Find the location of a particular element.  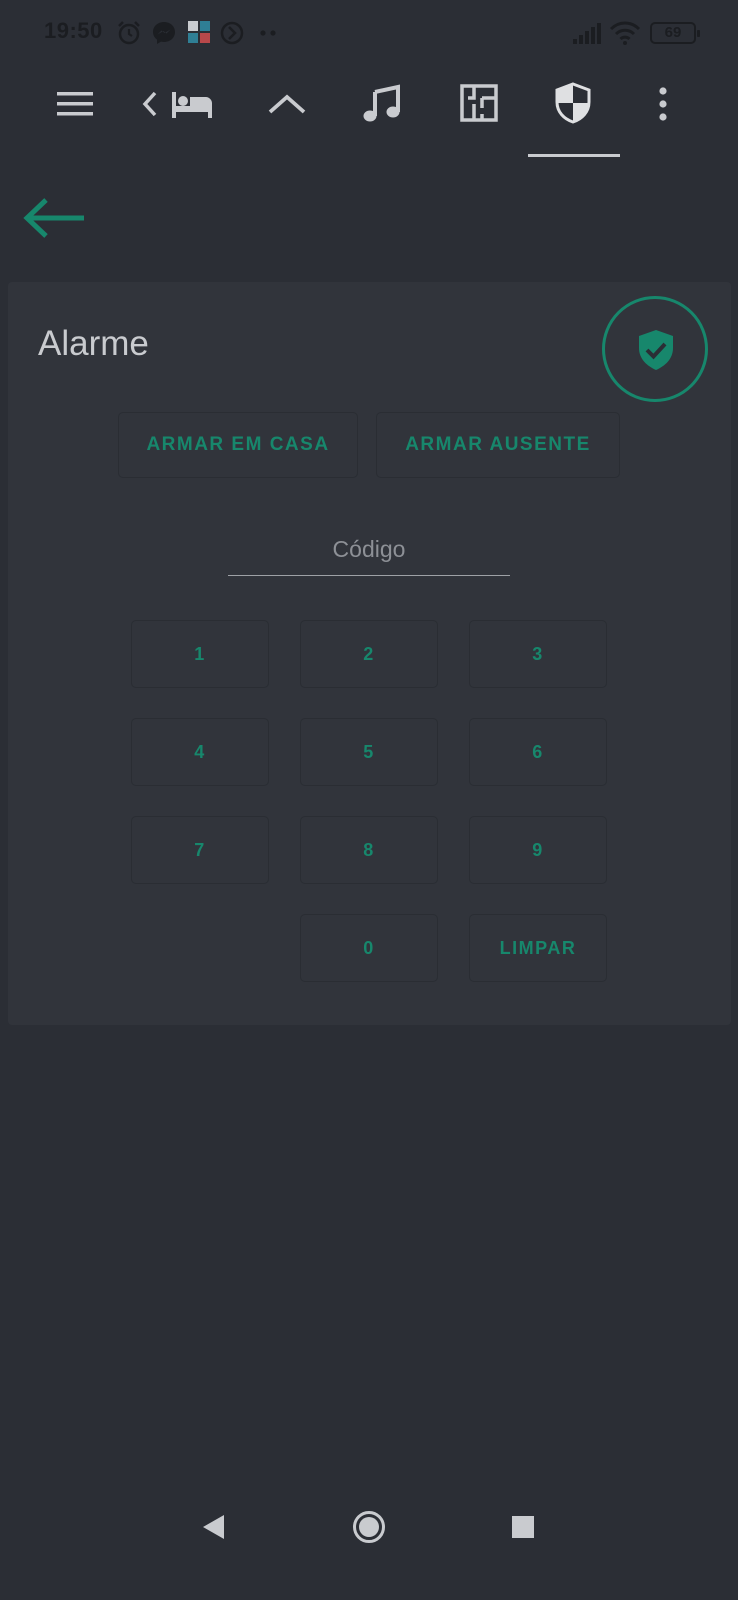

alarm-title: Alarme is located at coordinates (93, 343).